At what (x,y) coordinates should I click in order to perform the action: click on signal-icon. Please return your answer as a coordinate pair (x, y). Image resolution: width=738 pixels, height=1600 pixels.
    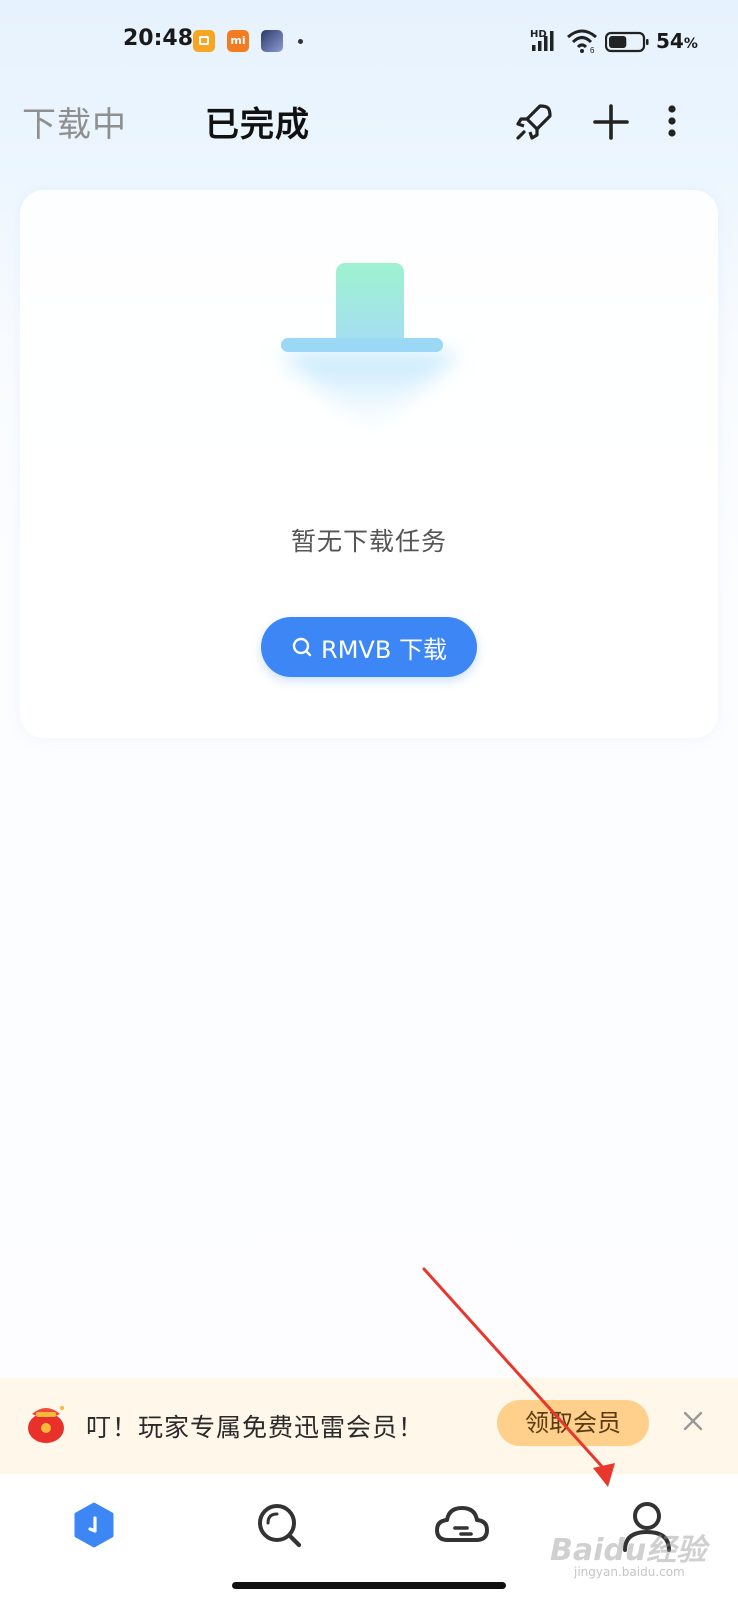
    Looking at the image, I should click on (543, 41).